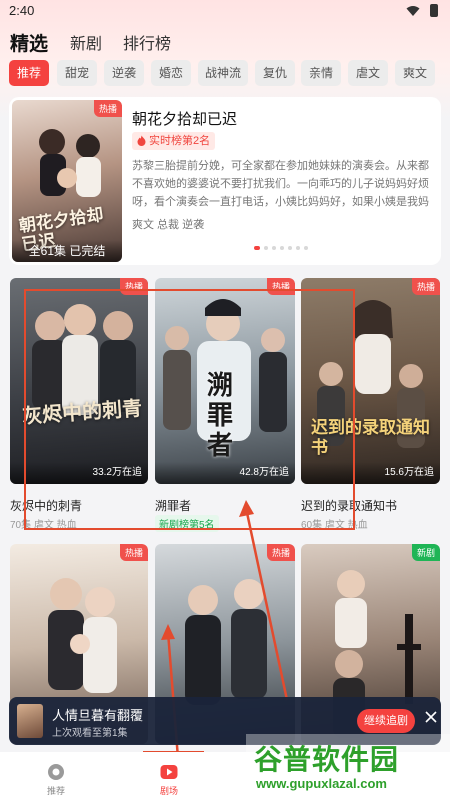 The height and width of the screenshot is (800, 450). I want to click on nav-label-recommend: 推荐, so click(55, 791).